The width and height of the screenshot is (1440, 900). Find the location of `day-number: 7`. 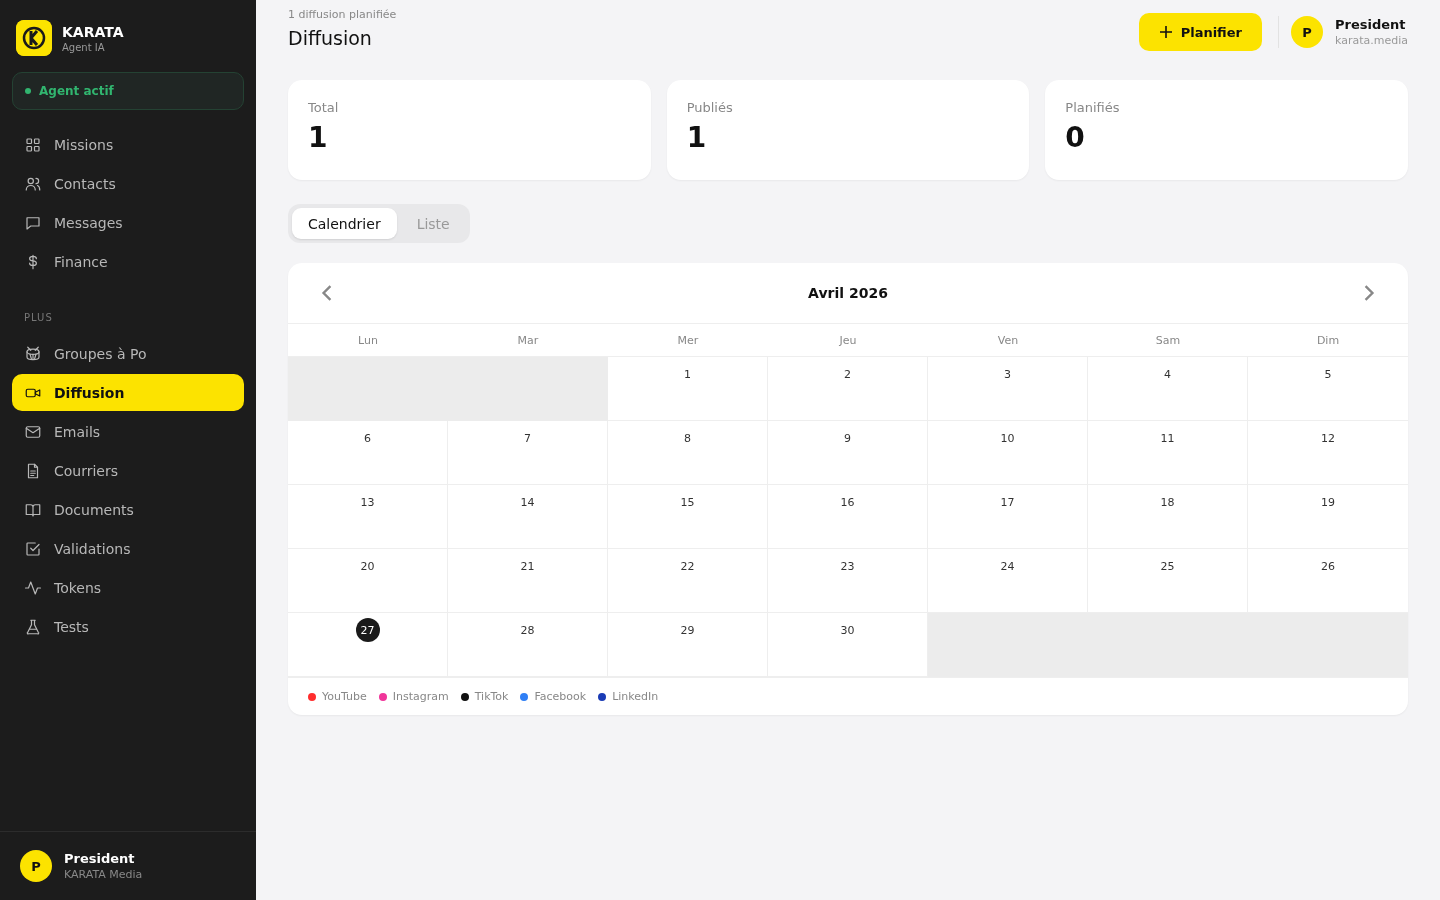

day-number: 7 is located at coordinates (527, 438).